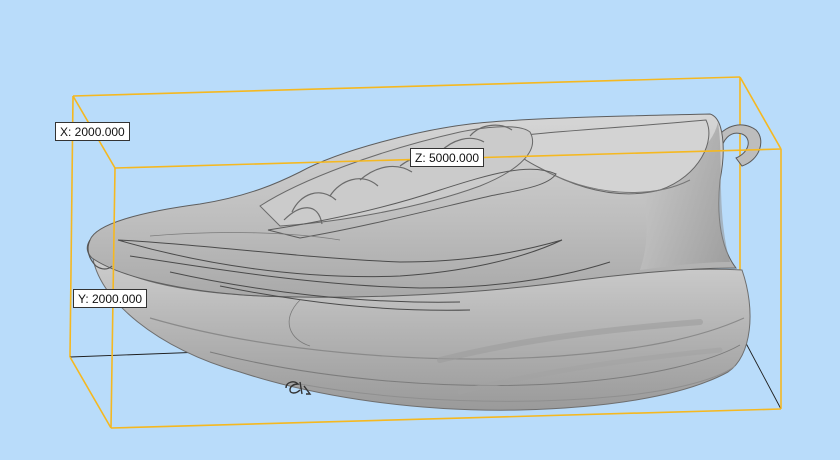 This screenshot has height=460, width=840. I want to click on dimension-y-label: Y: 2000.000, so click(110, 298).